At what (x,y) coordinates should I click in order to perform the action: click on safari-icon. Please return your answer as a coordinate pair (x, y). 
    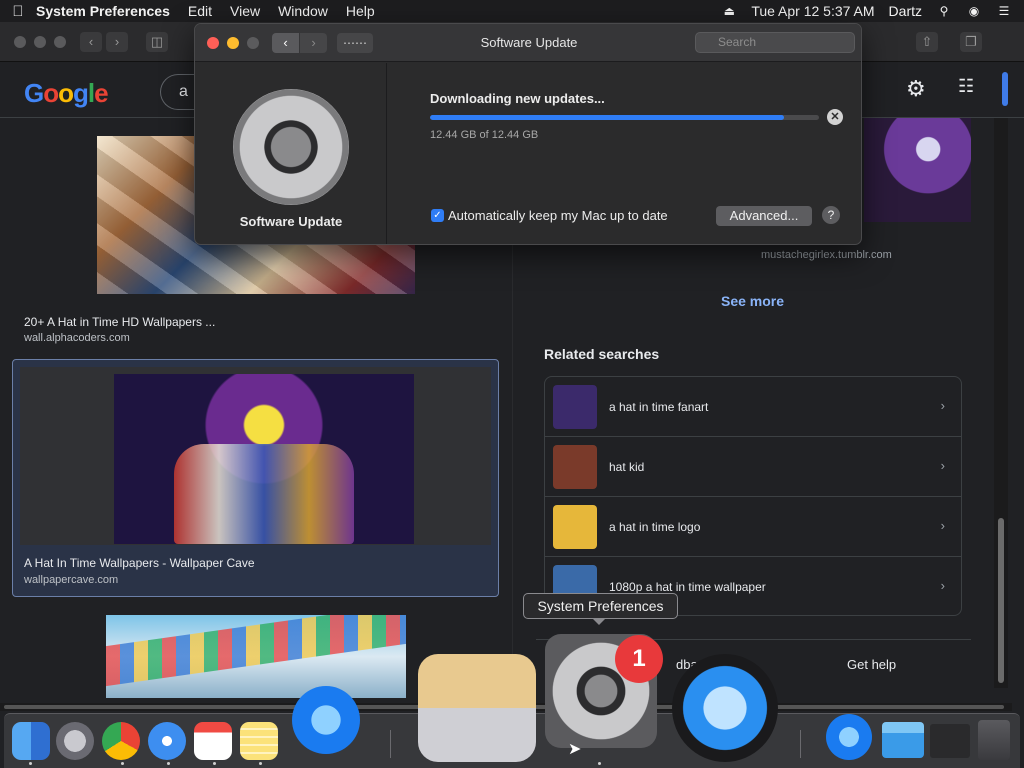
    Looking at the image, I should click on (167, 741).